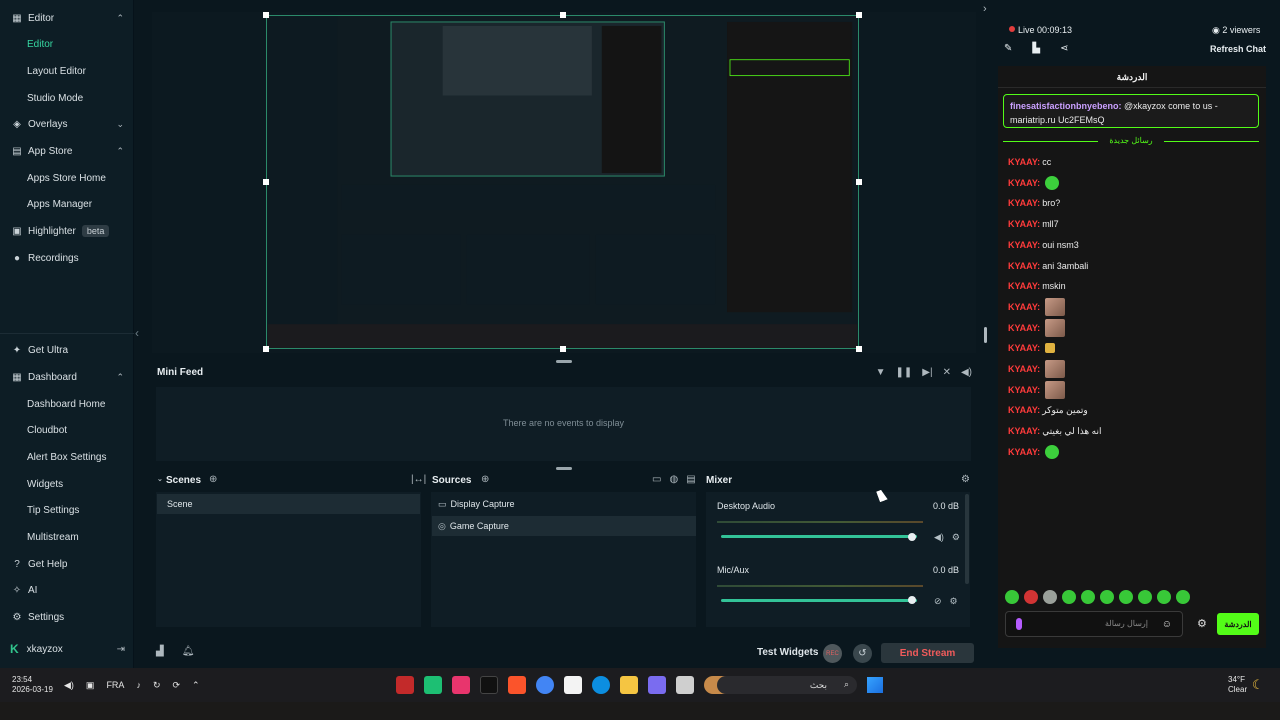 This screenshot has height=720, width=1280. What do you see at coordinates (157, 685) in the screenshot?
I see `sync-icon: ↻` at bounding box center [157, 685].